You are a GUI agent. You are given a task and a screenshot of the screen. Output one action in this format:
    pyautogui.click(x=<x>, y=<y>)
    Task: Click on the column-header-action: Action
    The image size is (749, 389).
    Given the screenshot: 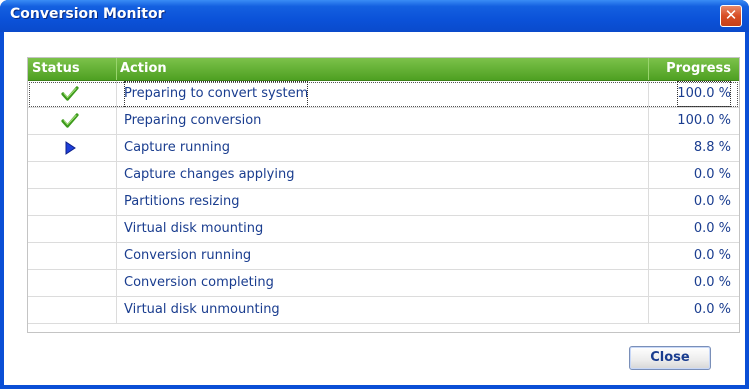 What is the action you would take?
    pyautogui.click(x=143, y=69)
    